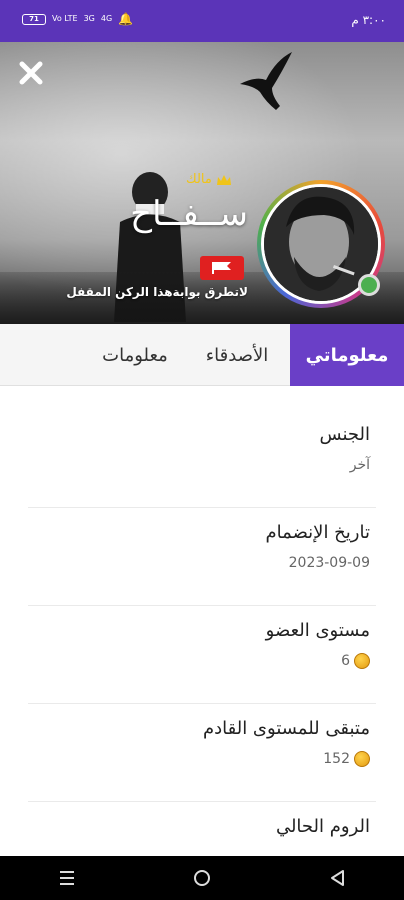 The width and height of the screenshot is (404, 900). What do you see at coordinates (266, 81) in the screenshot?
I see `bird-image` at bounding box center [266, 81].